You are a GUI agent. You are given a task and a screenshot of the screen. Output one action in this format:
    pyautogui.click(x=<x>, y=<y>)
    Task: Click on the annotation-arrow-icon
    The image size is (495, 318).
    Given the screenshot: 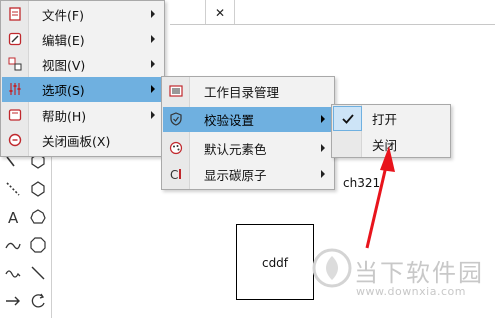 What is the action you would take?
    pyautogui.click(x=380, y=197)
    